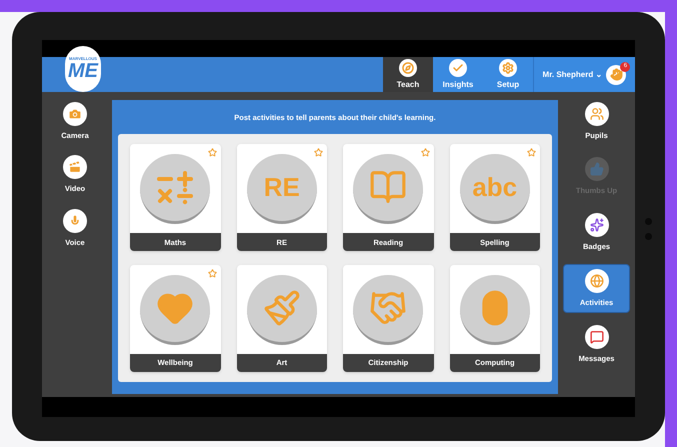 The height and width of the screenshot is (447, 677). What do you see at coordinates (495, 187) in the screenshot?
I see `letters-icon: abc` at bounding box center [495, 187].